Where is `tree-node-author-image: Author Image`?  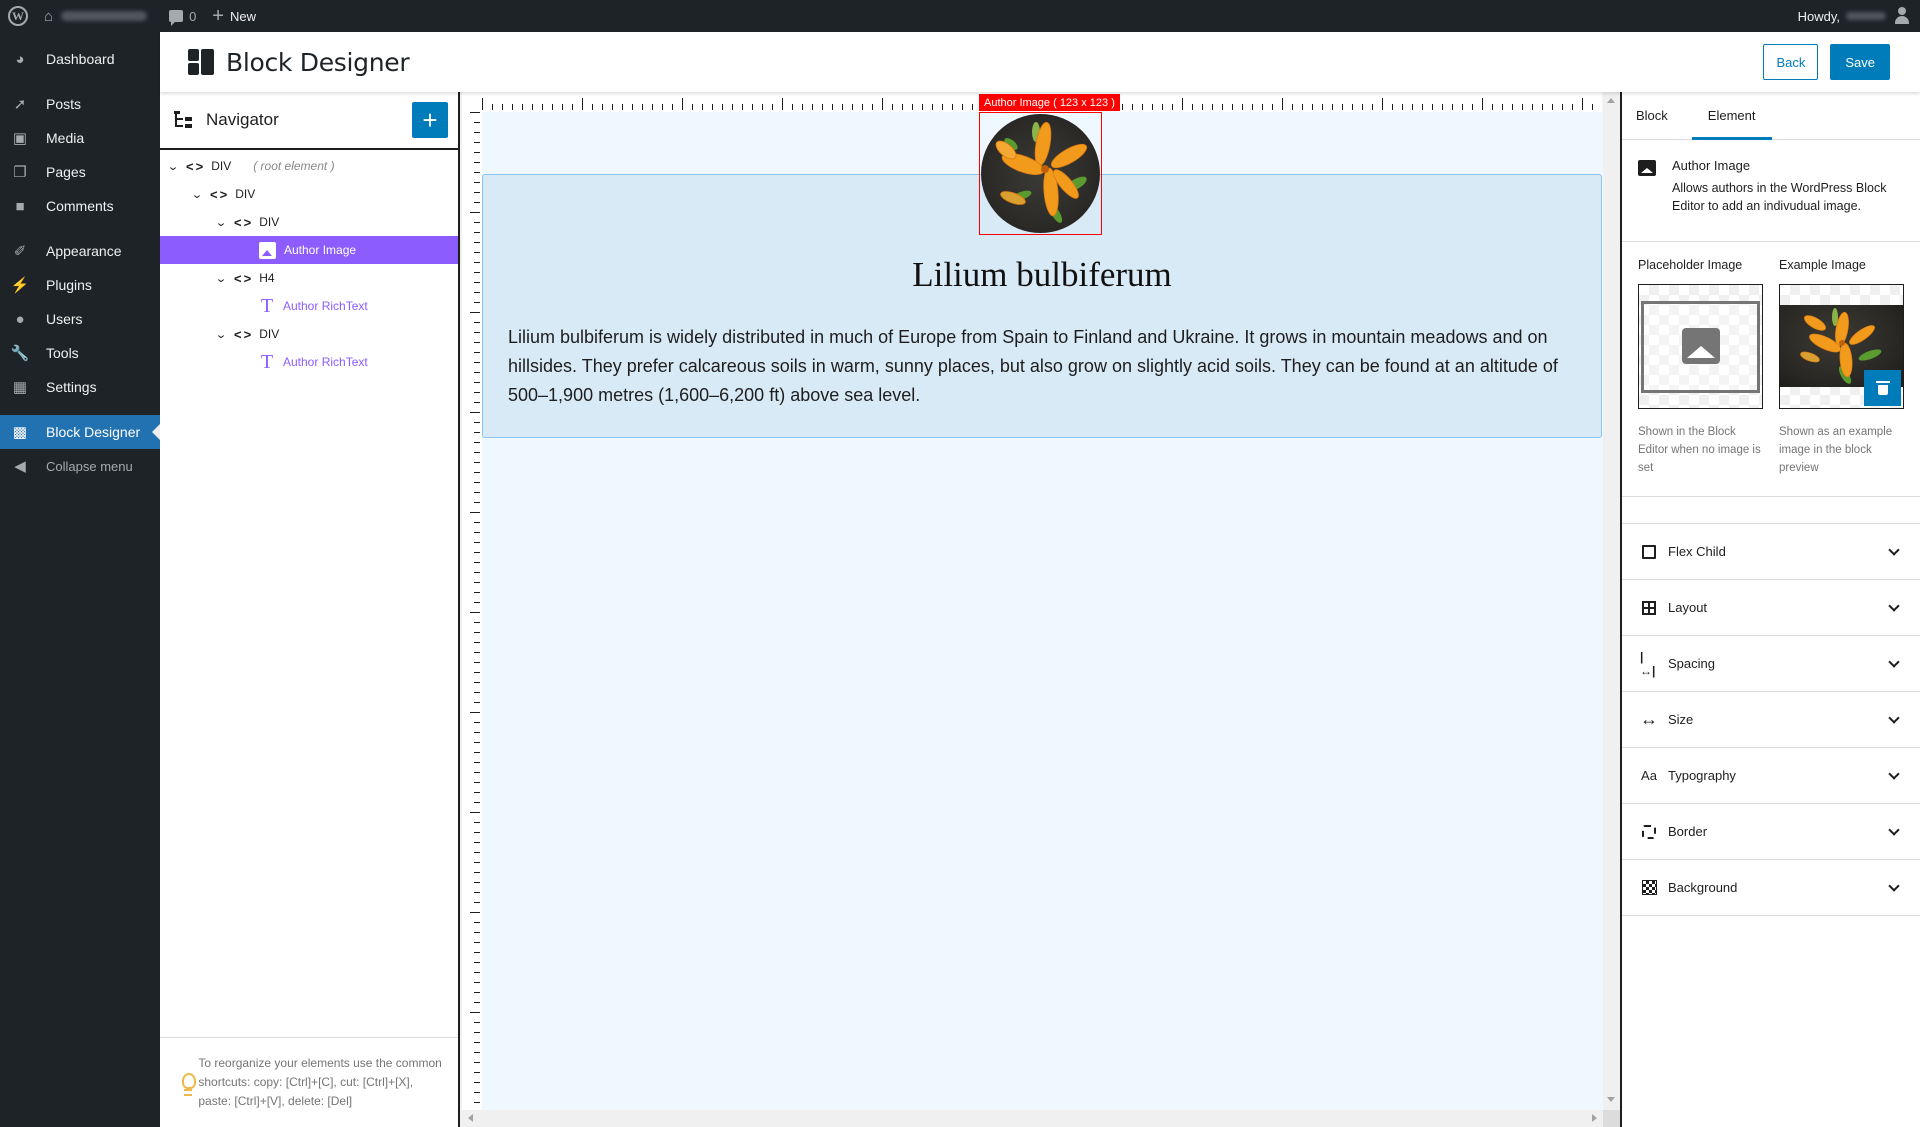 tree-node-author-image: Author Image is located at coordinates (309, 250).